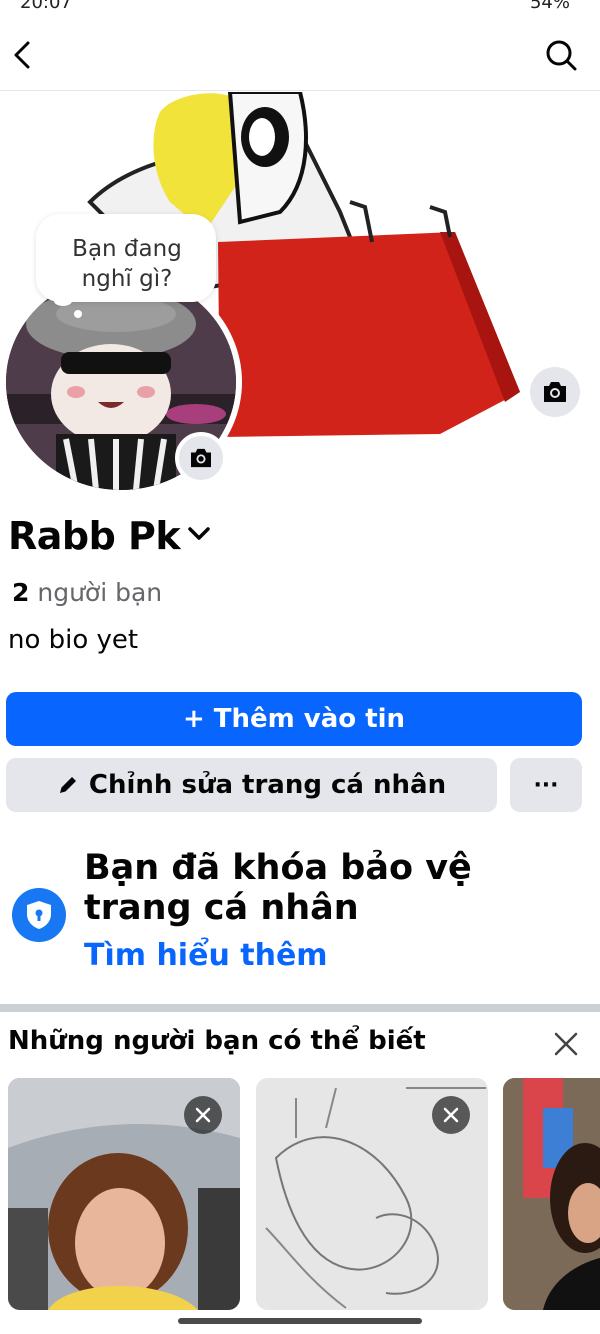 The image size is (600, 1334). What do you see at coordinates (23, 55) in the screenshot?
I see `chevron-left-icon` at bounding box center [23, 55].